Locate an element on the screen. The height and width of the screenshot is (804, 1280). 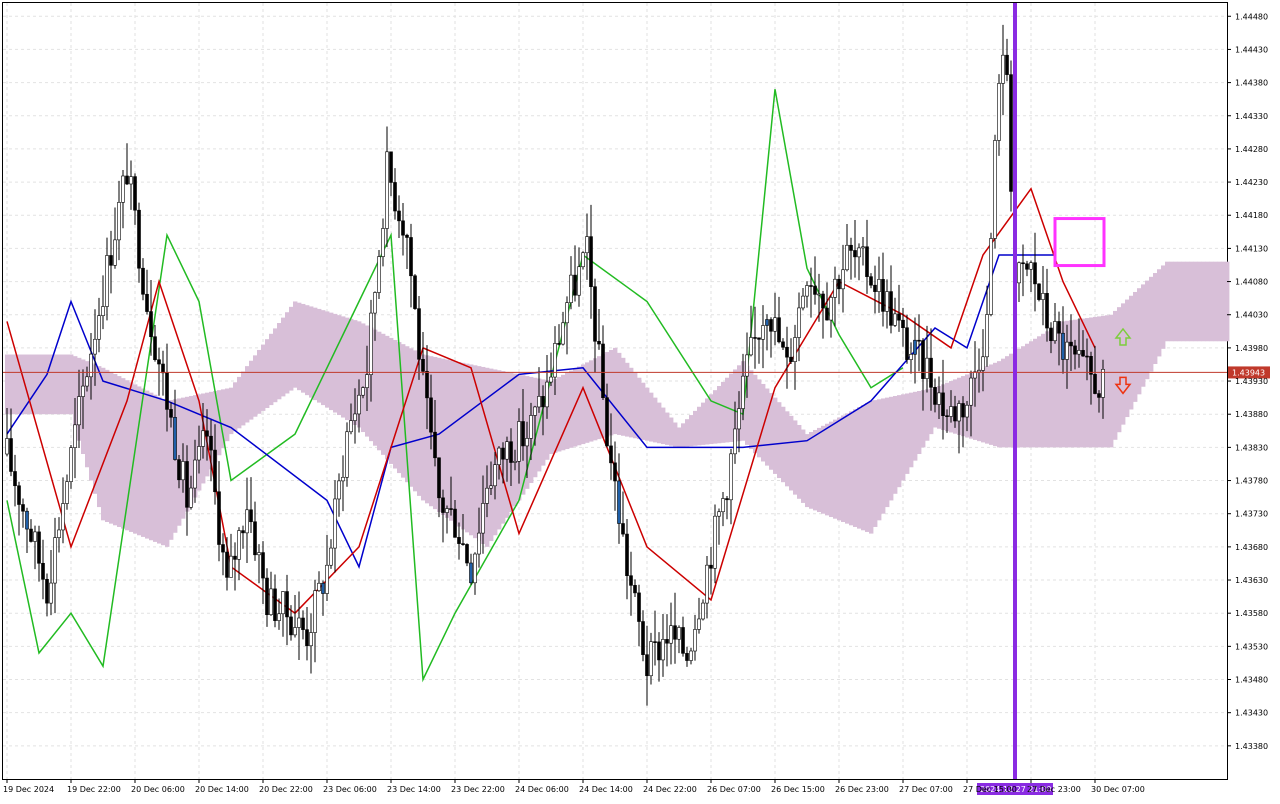
x-tick-label: 26 Dec 07:00 is located at coordinates (734, 789).